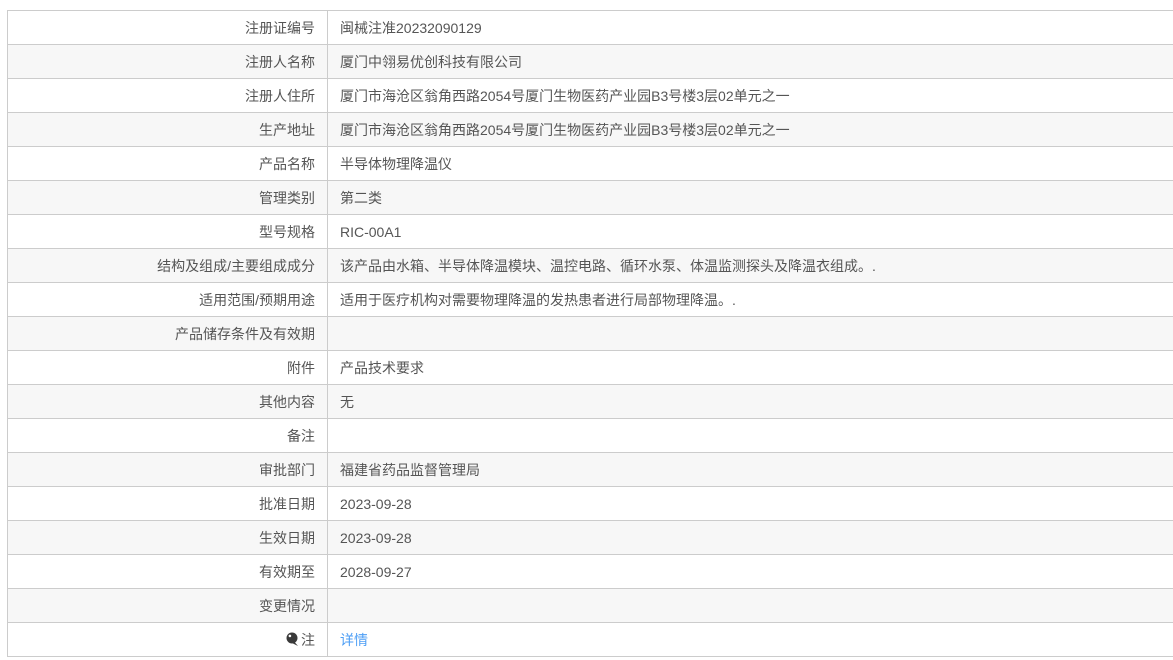 This screenshot has height=660, width=1173. I want to click on row-label: 产品名称, so click(168, 163).